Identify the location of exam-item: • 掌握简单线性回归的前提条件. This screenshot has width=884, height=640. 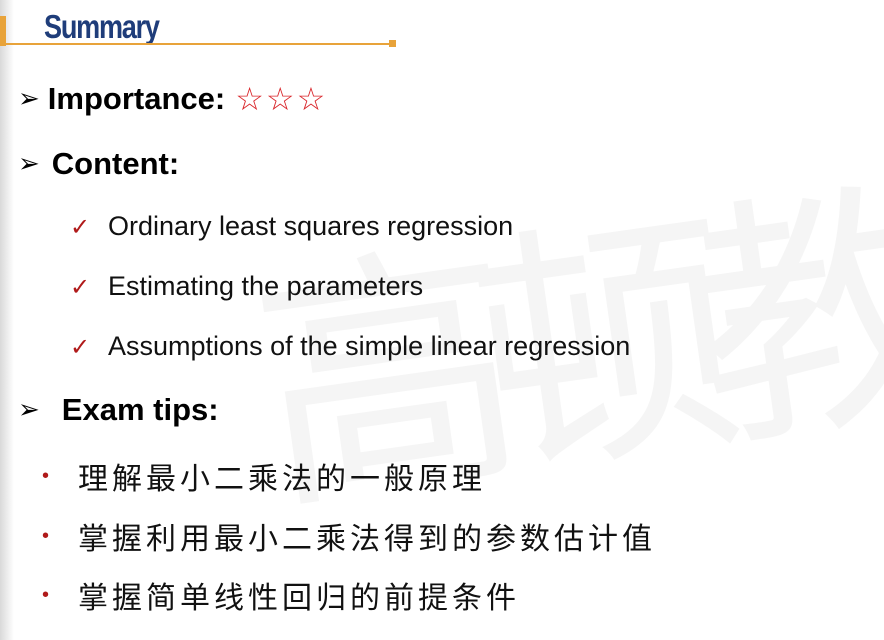
(281, 595).